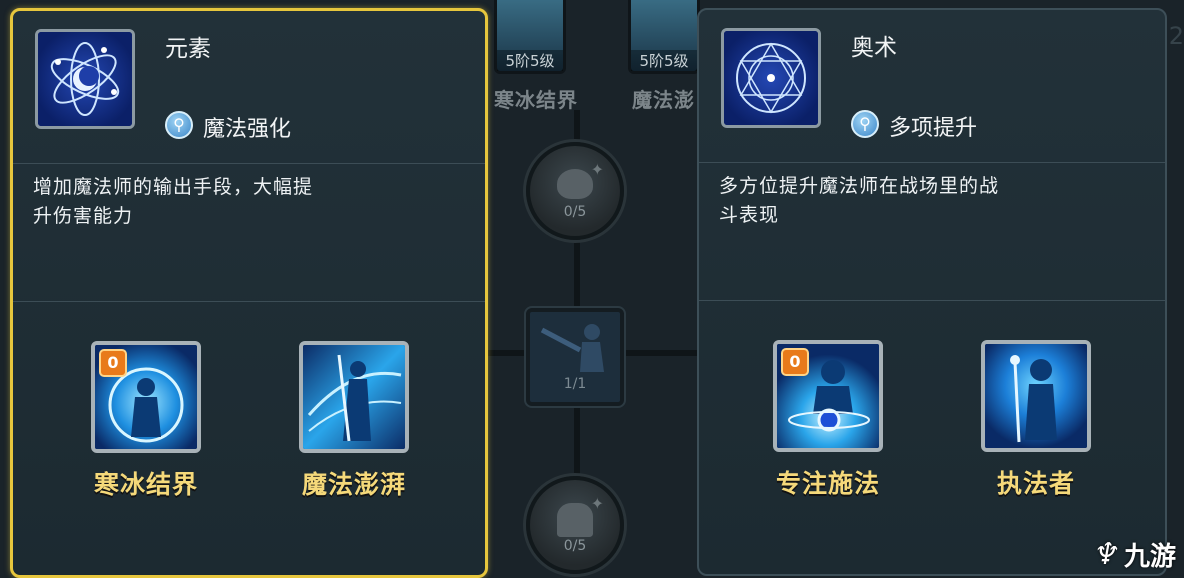 This screenshot has width=1184, height=578. Describe the element at coordinates (1106, 554) in the screenshot. I see `ninegame-logo-icon: ♆` at that location.